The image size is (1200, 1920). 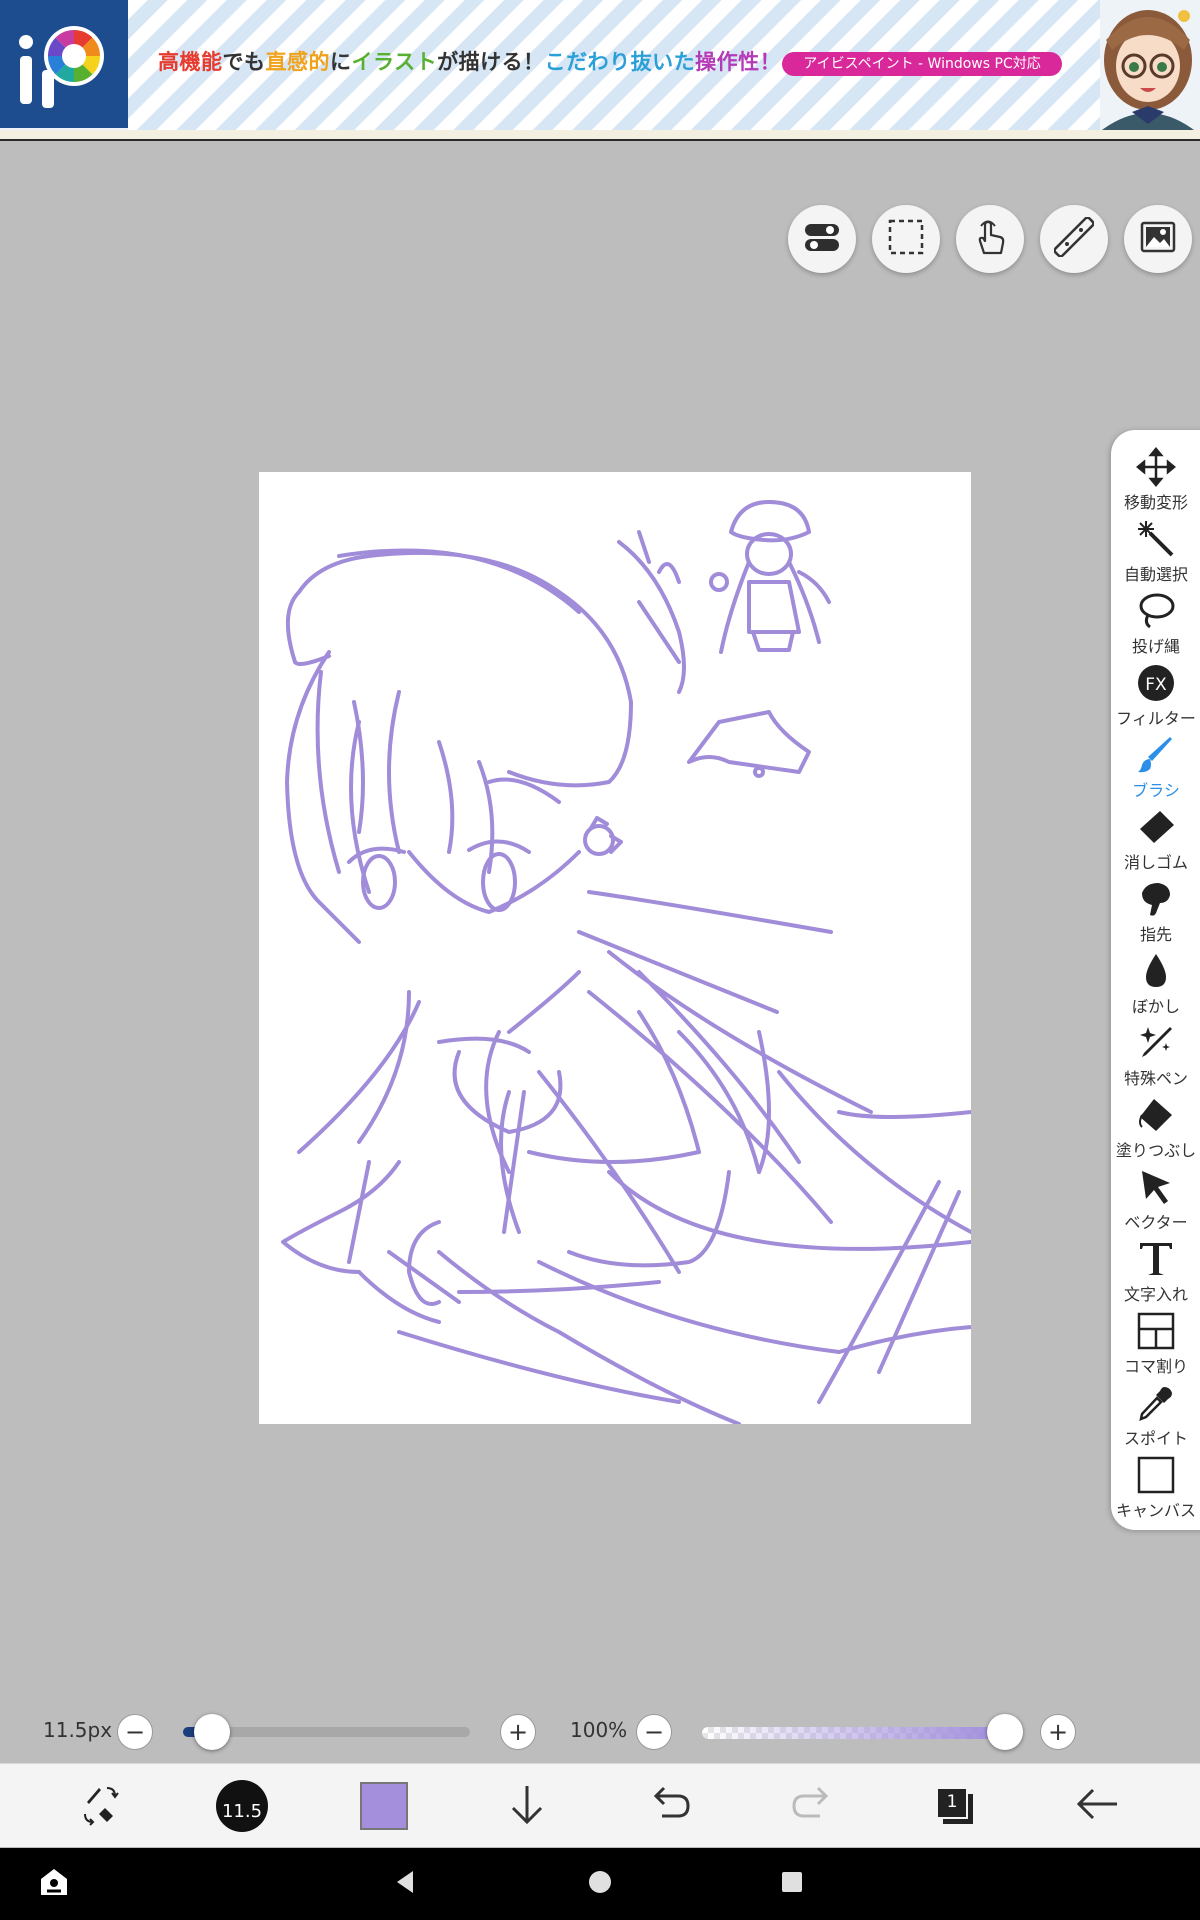 I want to click on minus-icon: −, so click(x=654, y=1732).